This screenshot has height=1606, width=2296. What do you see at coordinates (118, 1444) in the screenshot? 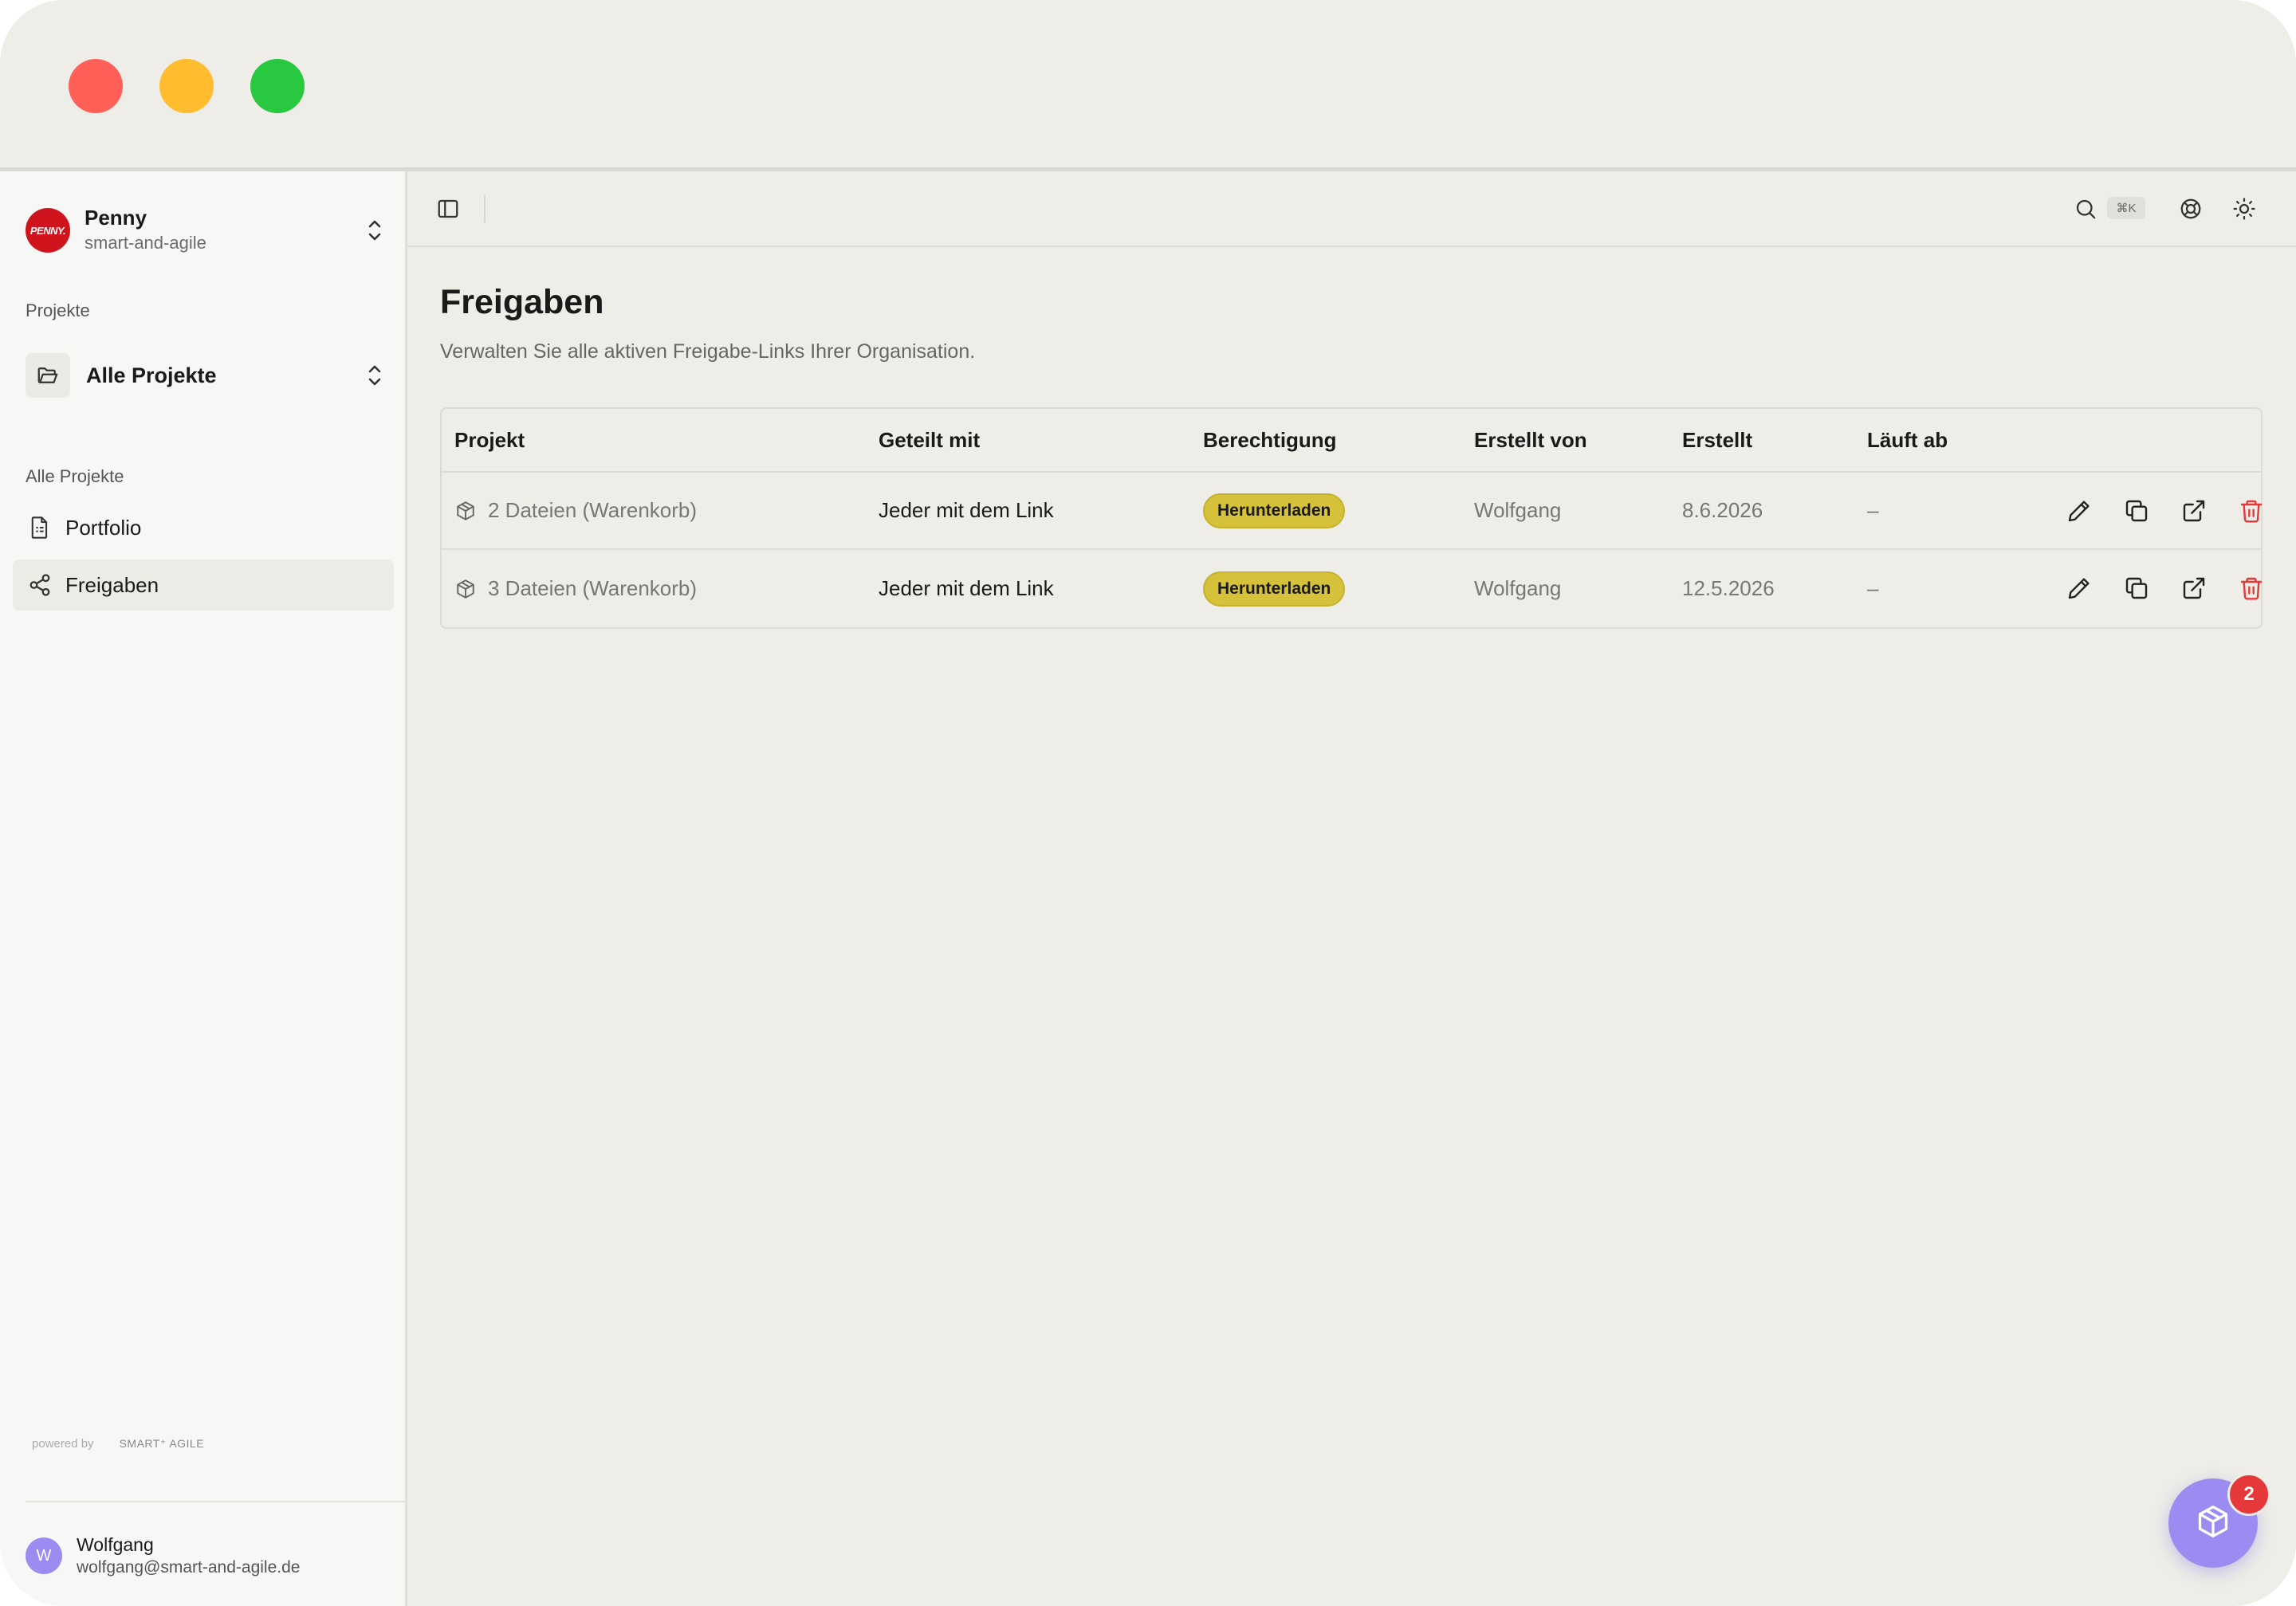
I see `powered-by: powered by SMART⁺ AGILE` at bounding box center [118, 1444].